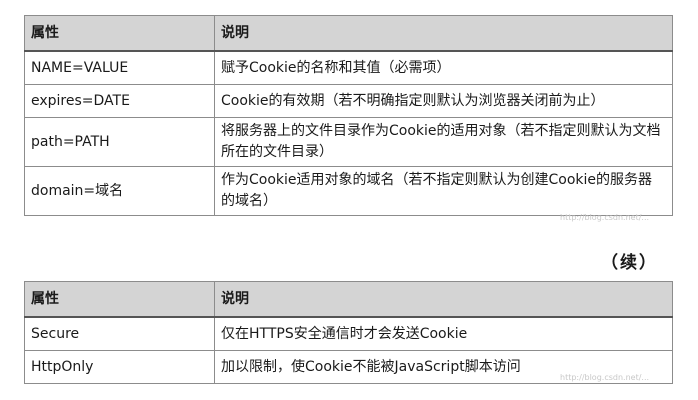 This screenshot has height=400, width=698. Describe the element at coordinates (629, 263) in the screenshot. I see `continued-label: （续）` at that location.